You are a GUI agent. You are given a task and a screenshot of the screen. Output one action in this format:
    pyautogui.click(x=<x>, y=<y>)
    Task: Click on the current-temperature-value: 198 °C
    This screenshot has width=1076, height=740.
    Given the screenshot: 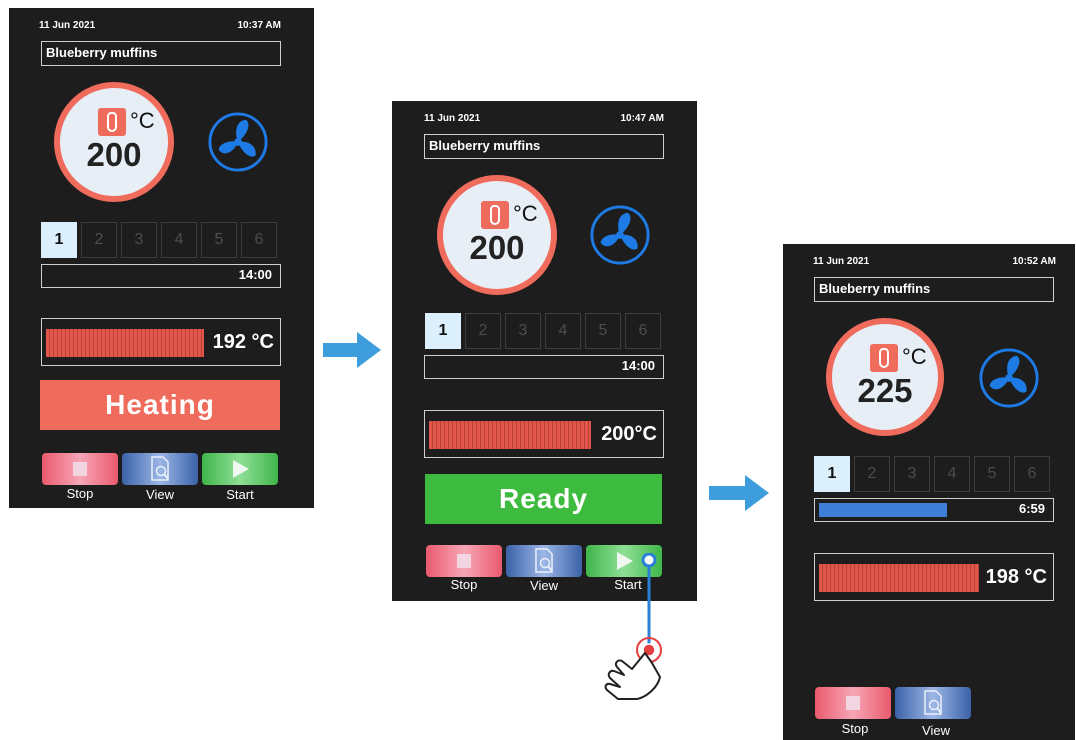 What is the action you would take?
    pyautogui.click(x=1016, y=577)
    